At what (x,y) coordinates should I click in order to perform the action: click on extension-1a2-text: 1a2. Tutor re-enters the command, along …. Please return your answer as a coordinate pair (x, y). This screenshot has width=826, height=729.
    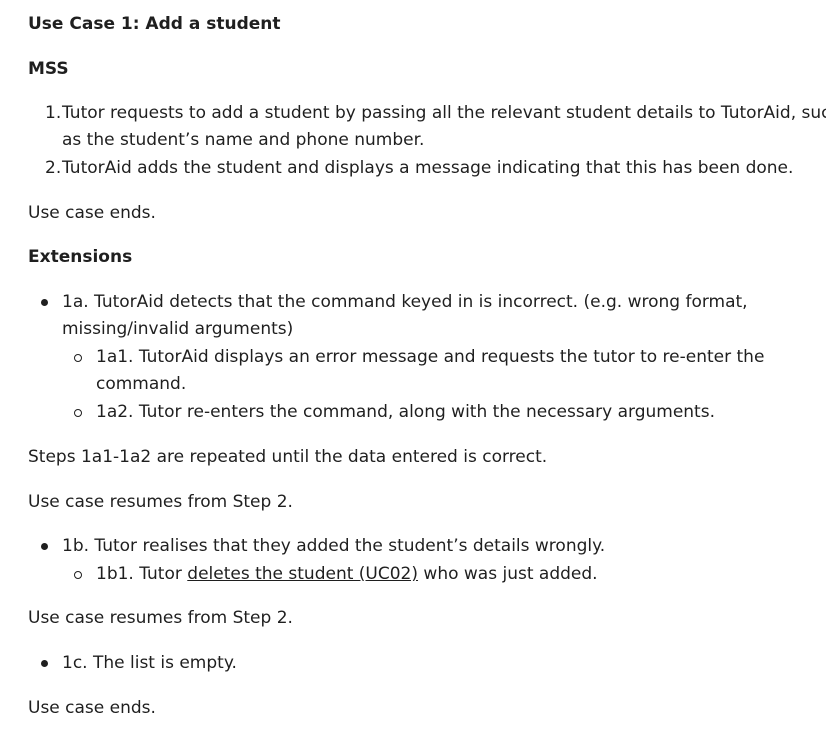
    Looking at the image, I should click on (405, 412).